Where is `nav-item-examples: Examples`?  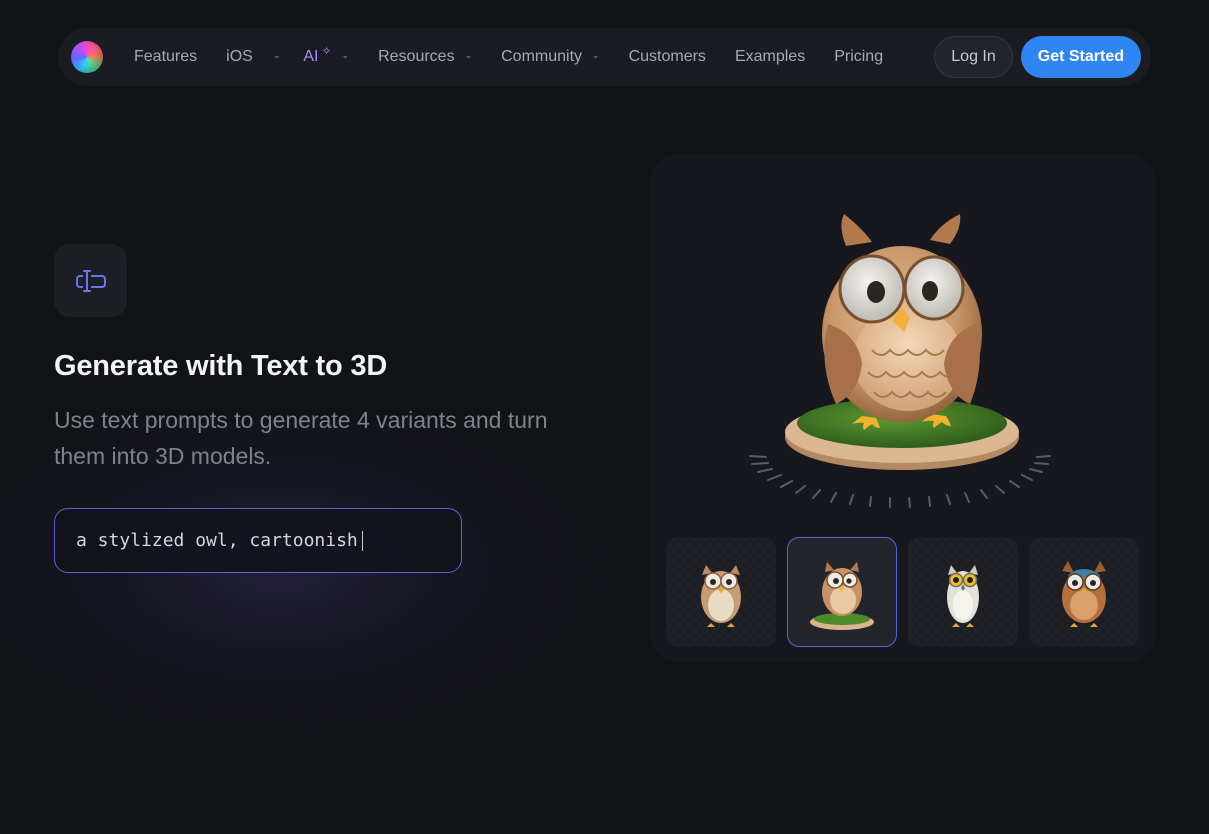 nav-item-examples: Examples is located at coordinates (770, 57).